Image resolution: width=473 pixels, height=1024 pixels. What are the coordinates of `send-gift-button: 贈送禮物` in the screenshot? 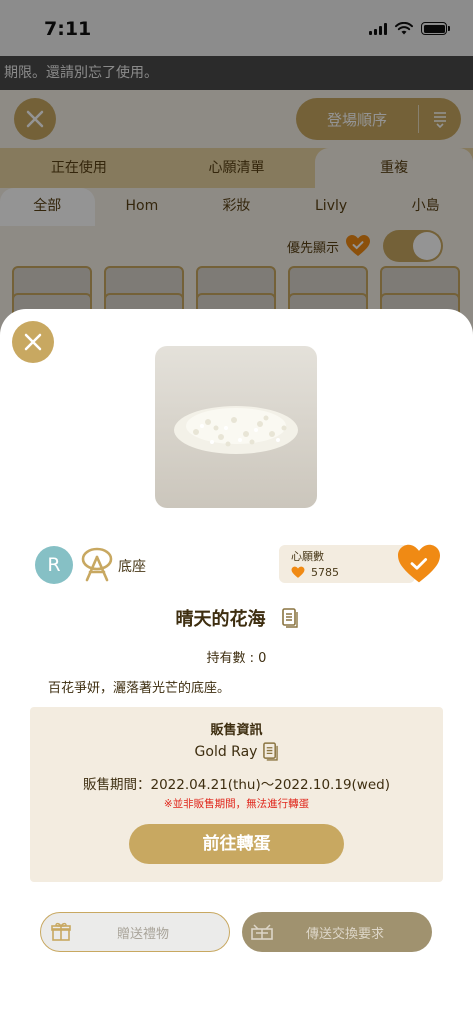 It's located at (135, 932).